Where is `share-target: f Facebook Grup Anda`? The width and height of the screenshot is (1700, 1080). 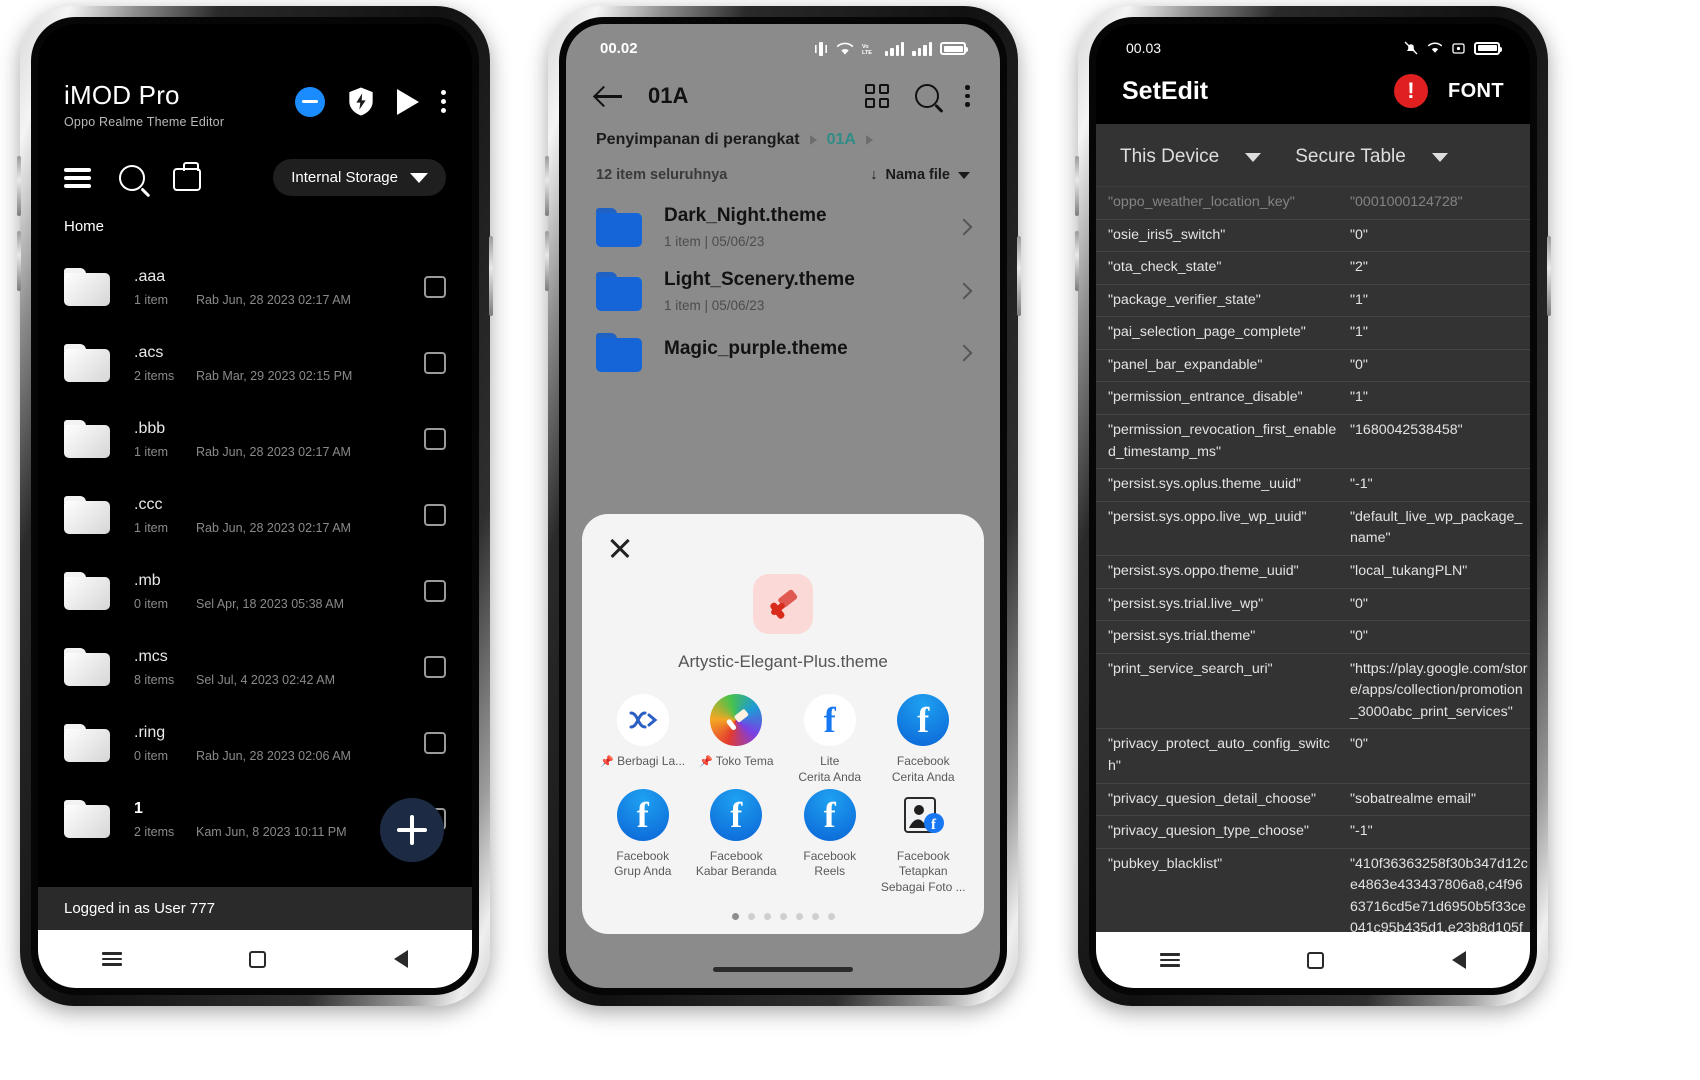
share-target: f Facebook Grup Anda is located at coordinates (643, 841).